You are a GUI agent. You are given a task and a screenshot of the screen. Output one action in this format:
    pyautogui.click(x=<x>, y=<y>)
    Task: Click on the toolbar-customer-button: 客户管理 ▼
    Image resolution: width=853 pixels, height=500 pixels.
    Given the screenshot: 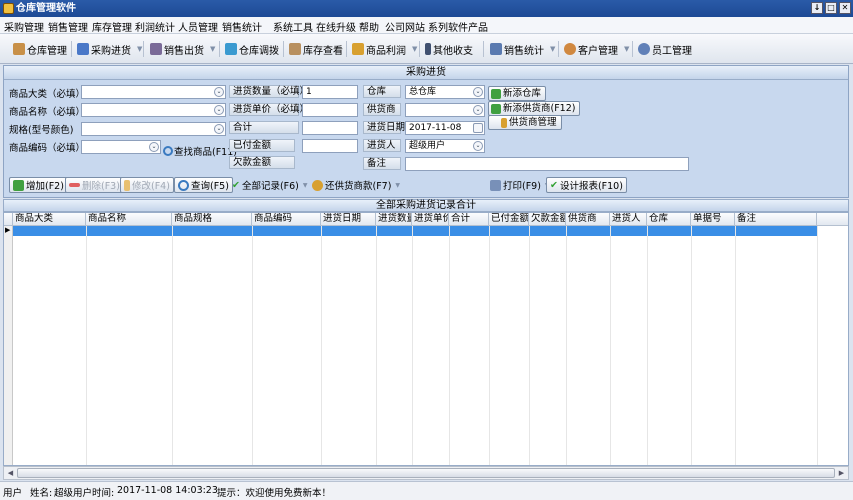 What is the action you would take?
    pyautogui.click(x=596, y=49)
    